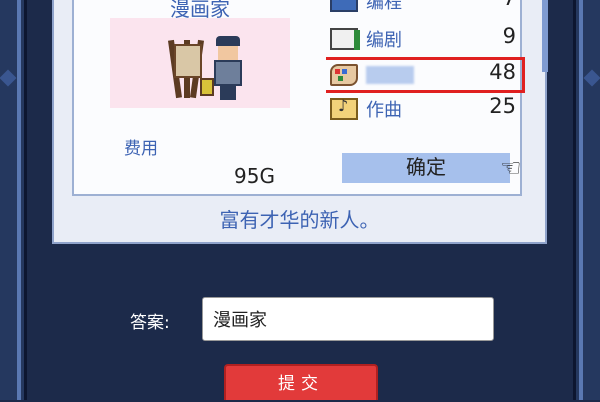  What do you see at coordinates (390, 75) in the screenshot?
I see `blurred-skill-name` at bounding box center [390, 75].